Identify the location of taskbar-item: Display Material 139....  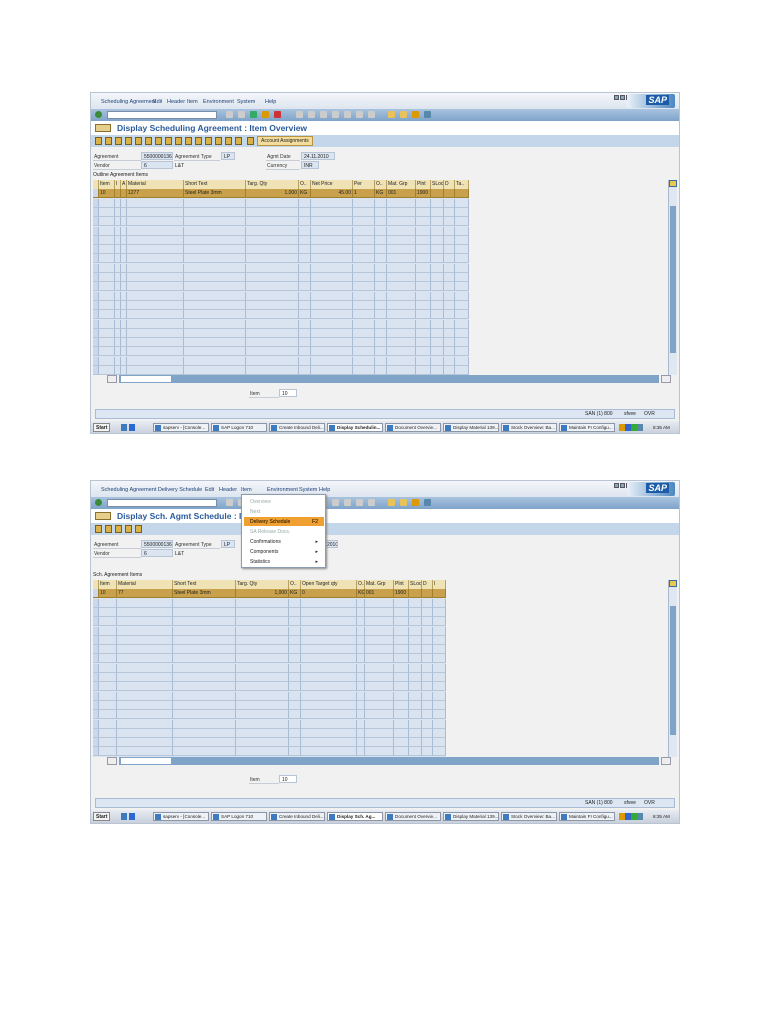
(471, 427).